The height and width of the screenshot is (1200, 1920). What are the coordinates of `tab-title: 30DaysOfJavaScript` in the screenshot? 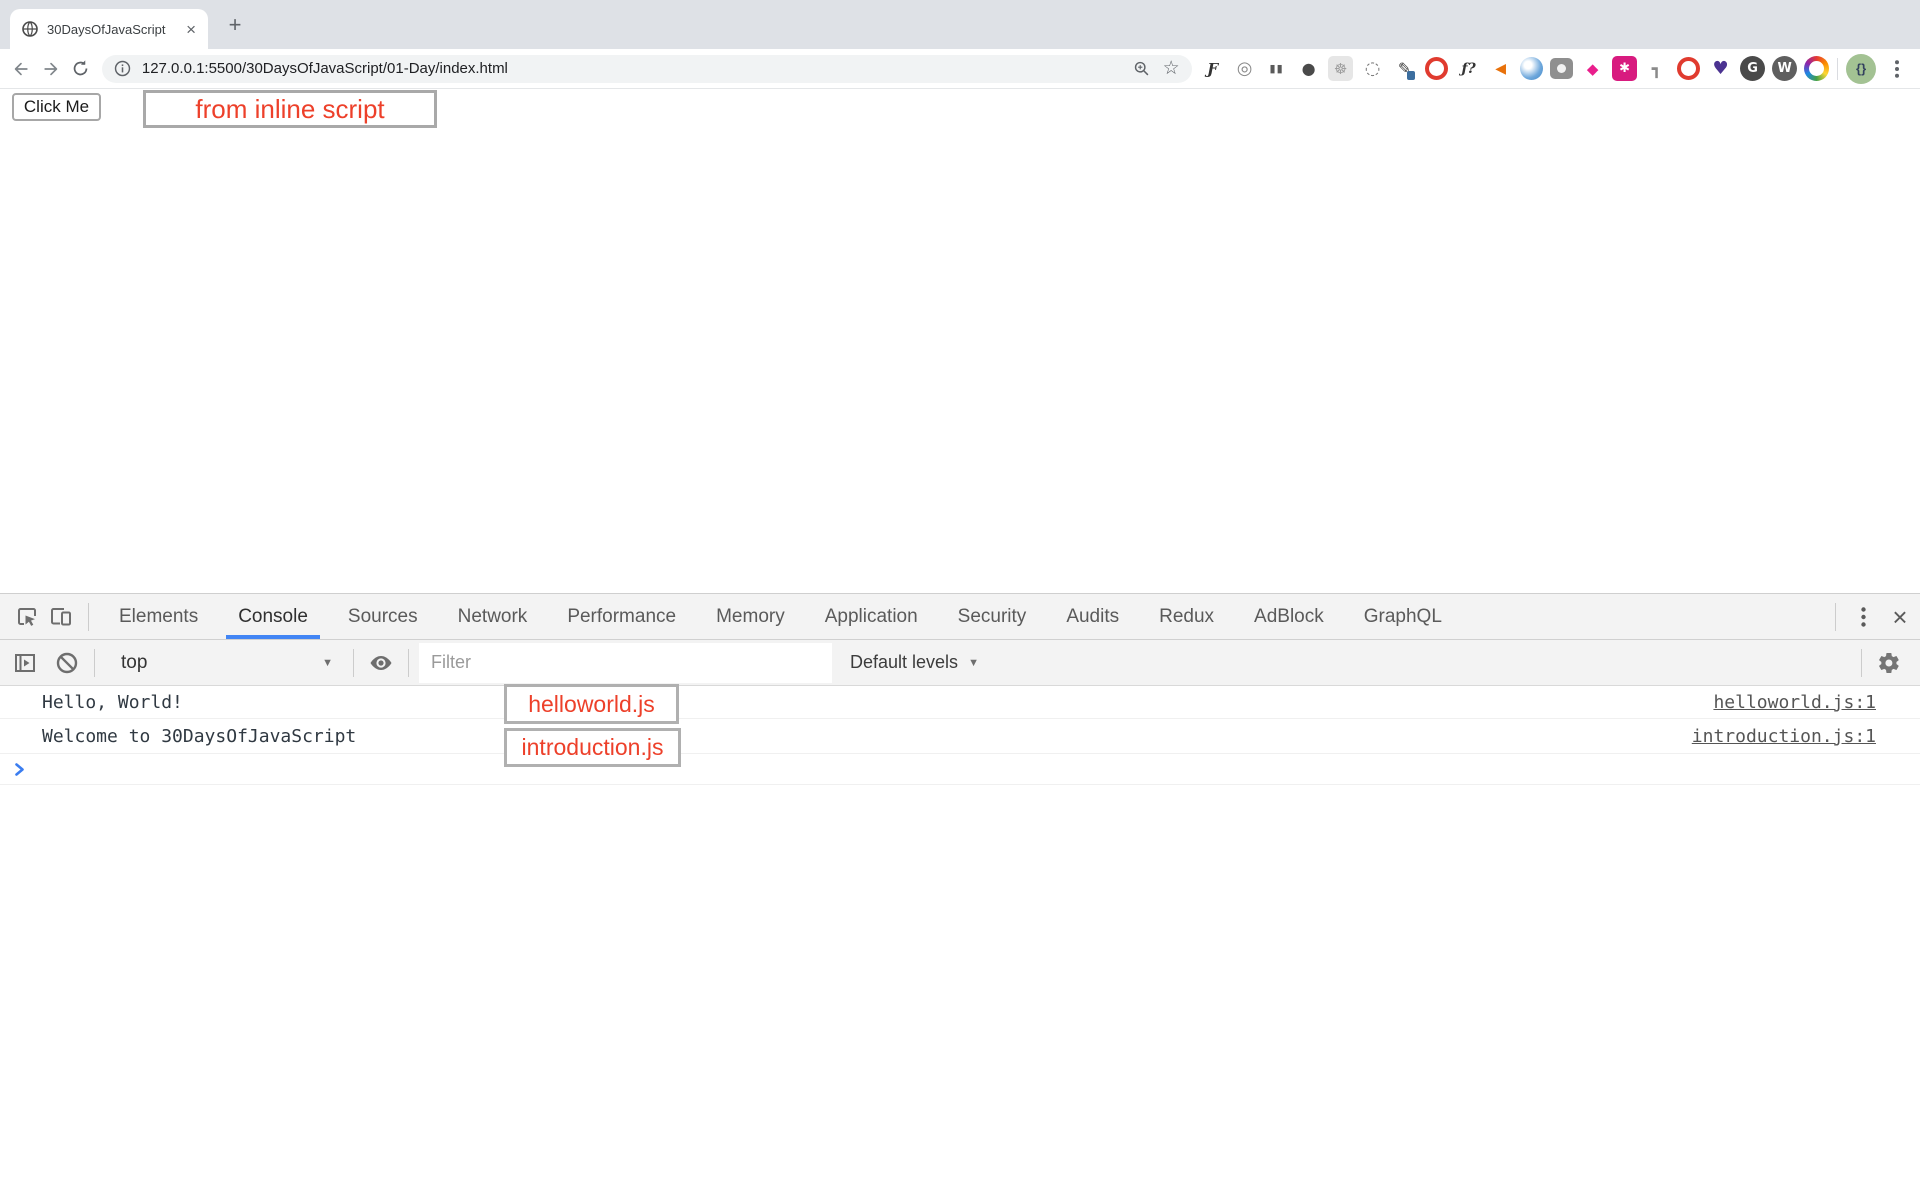 It's located at (106, 29).